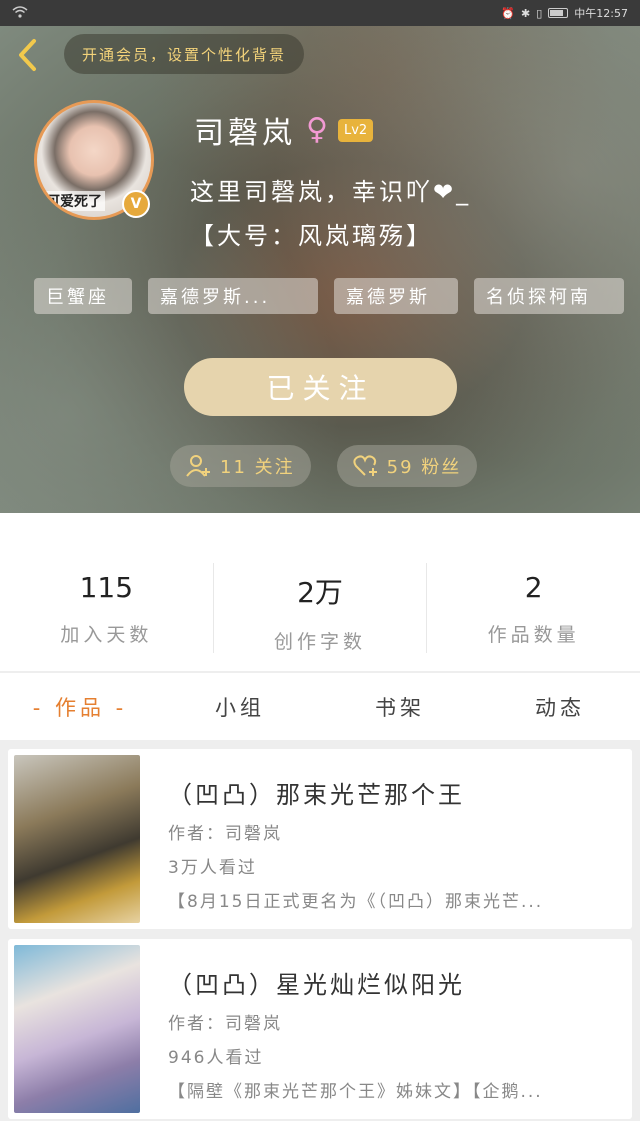 The image size is (640, 1121). I want to click on stat-word-count: 2万 创作字数, so click(321, 608).